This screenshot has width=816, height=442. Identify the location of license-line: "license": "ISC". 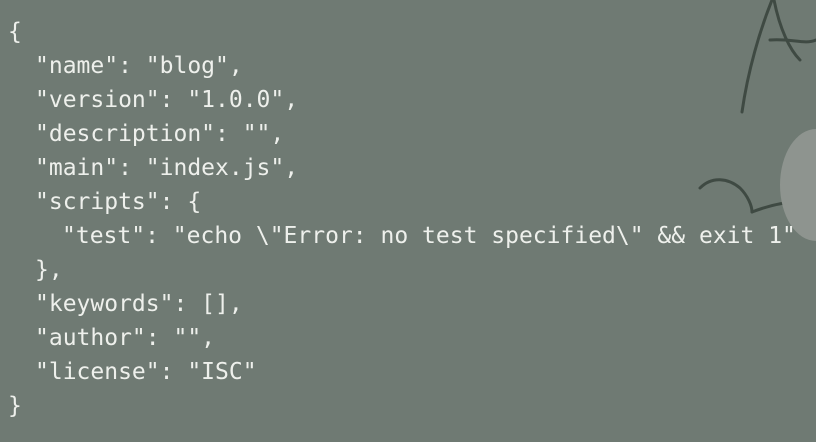
(146, 372).